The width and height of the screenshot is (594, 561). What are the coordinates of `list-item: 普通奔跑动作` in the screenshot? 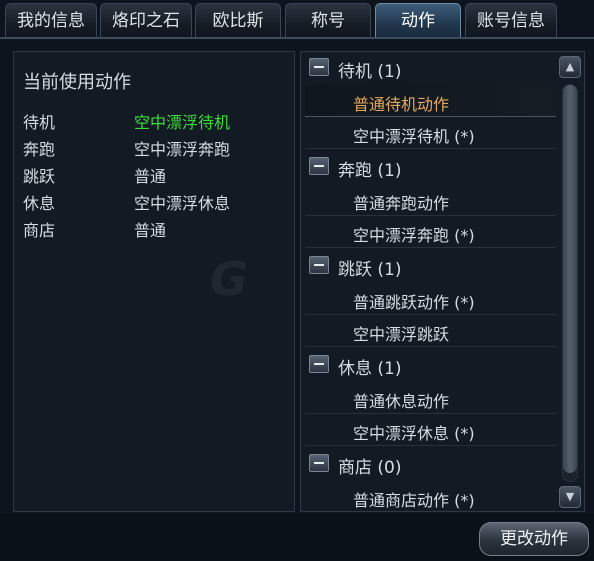 It's located at (430, 200).